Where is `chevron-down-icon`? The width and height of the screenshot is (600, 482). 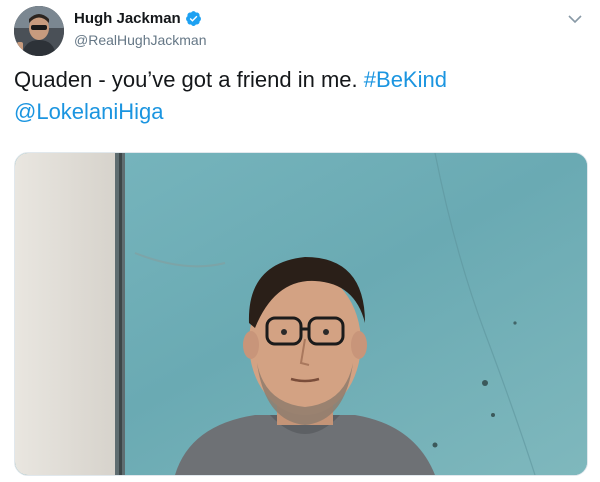
chevron-down-icon is located at coordinates (575, 18).